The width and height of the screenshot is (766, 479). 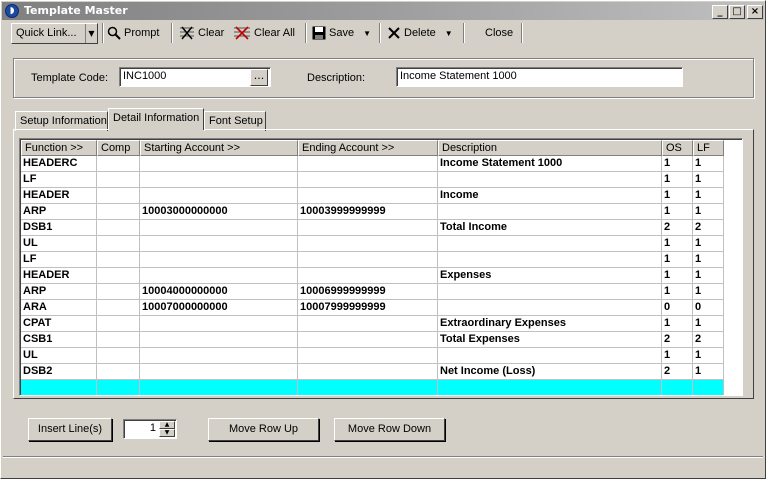 What do you see at coordinates (708, 148) in the screenshot?
I see `column-header-lf: LF` at bounding box center [708, 148].